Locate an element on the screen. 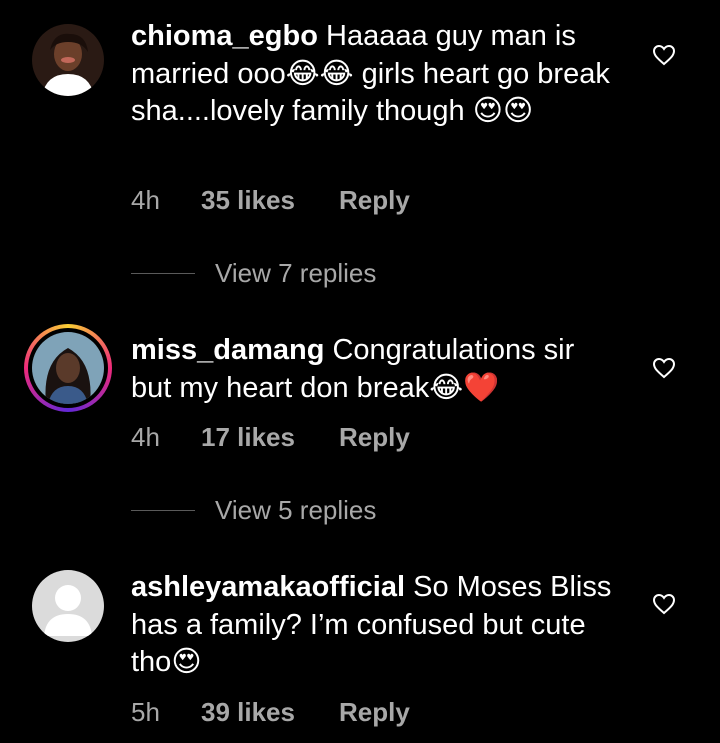  comment-meta: 5h 39 likes Reply is located at coordinates (270, 712).